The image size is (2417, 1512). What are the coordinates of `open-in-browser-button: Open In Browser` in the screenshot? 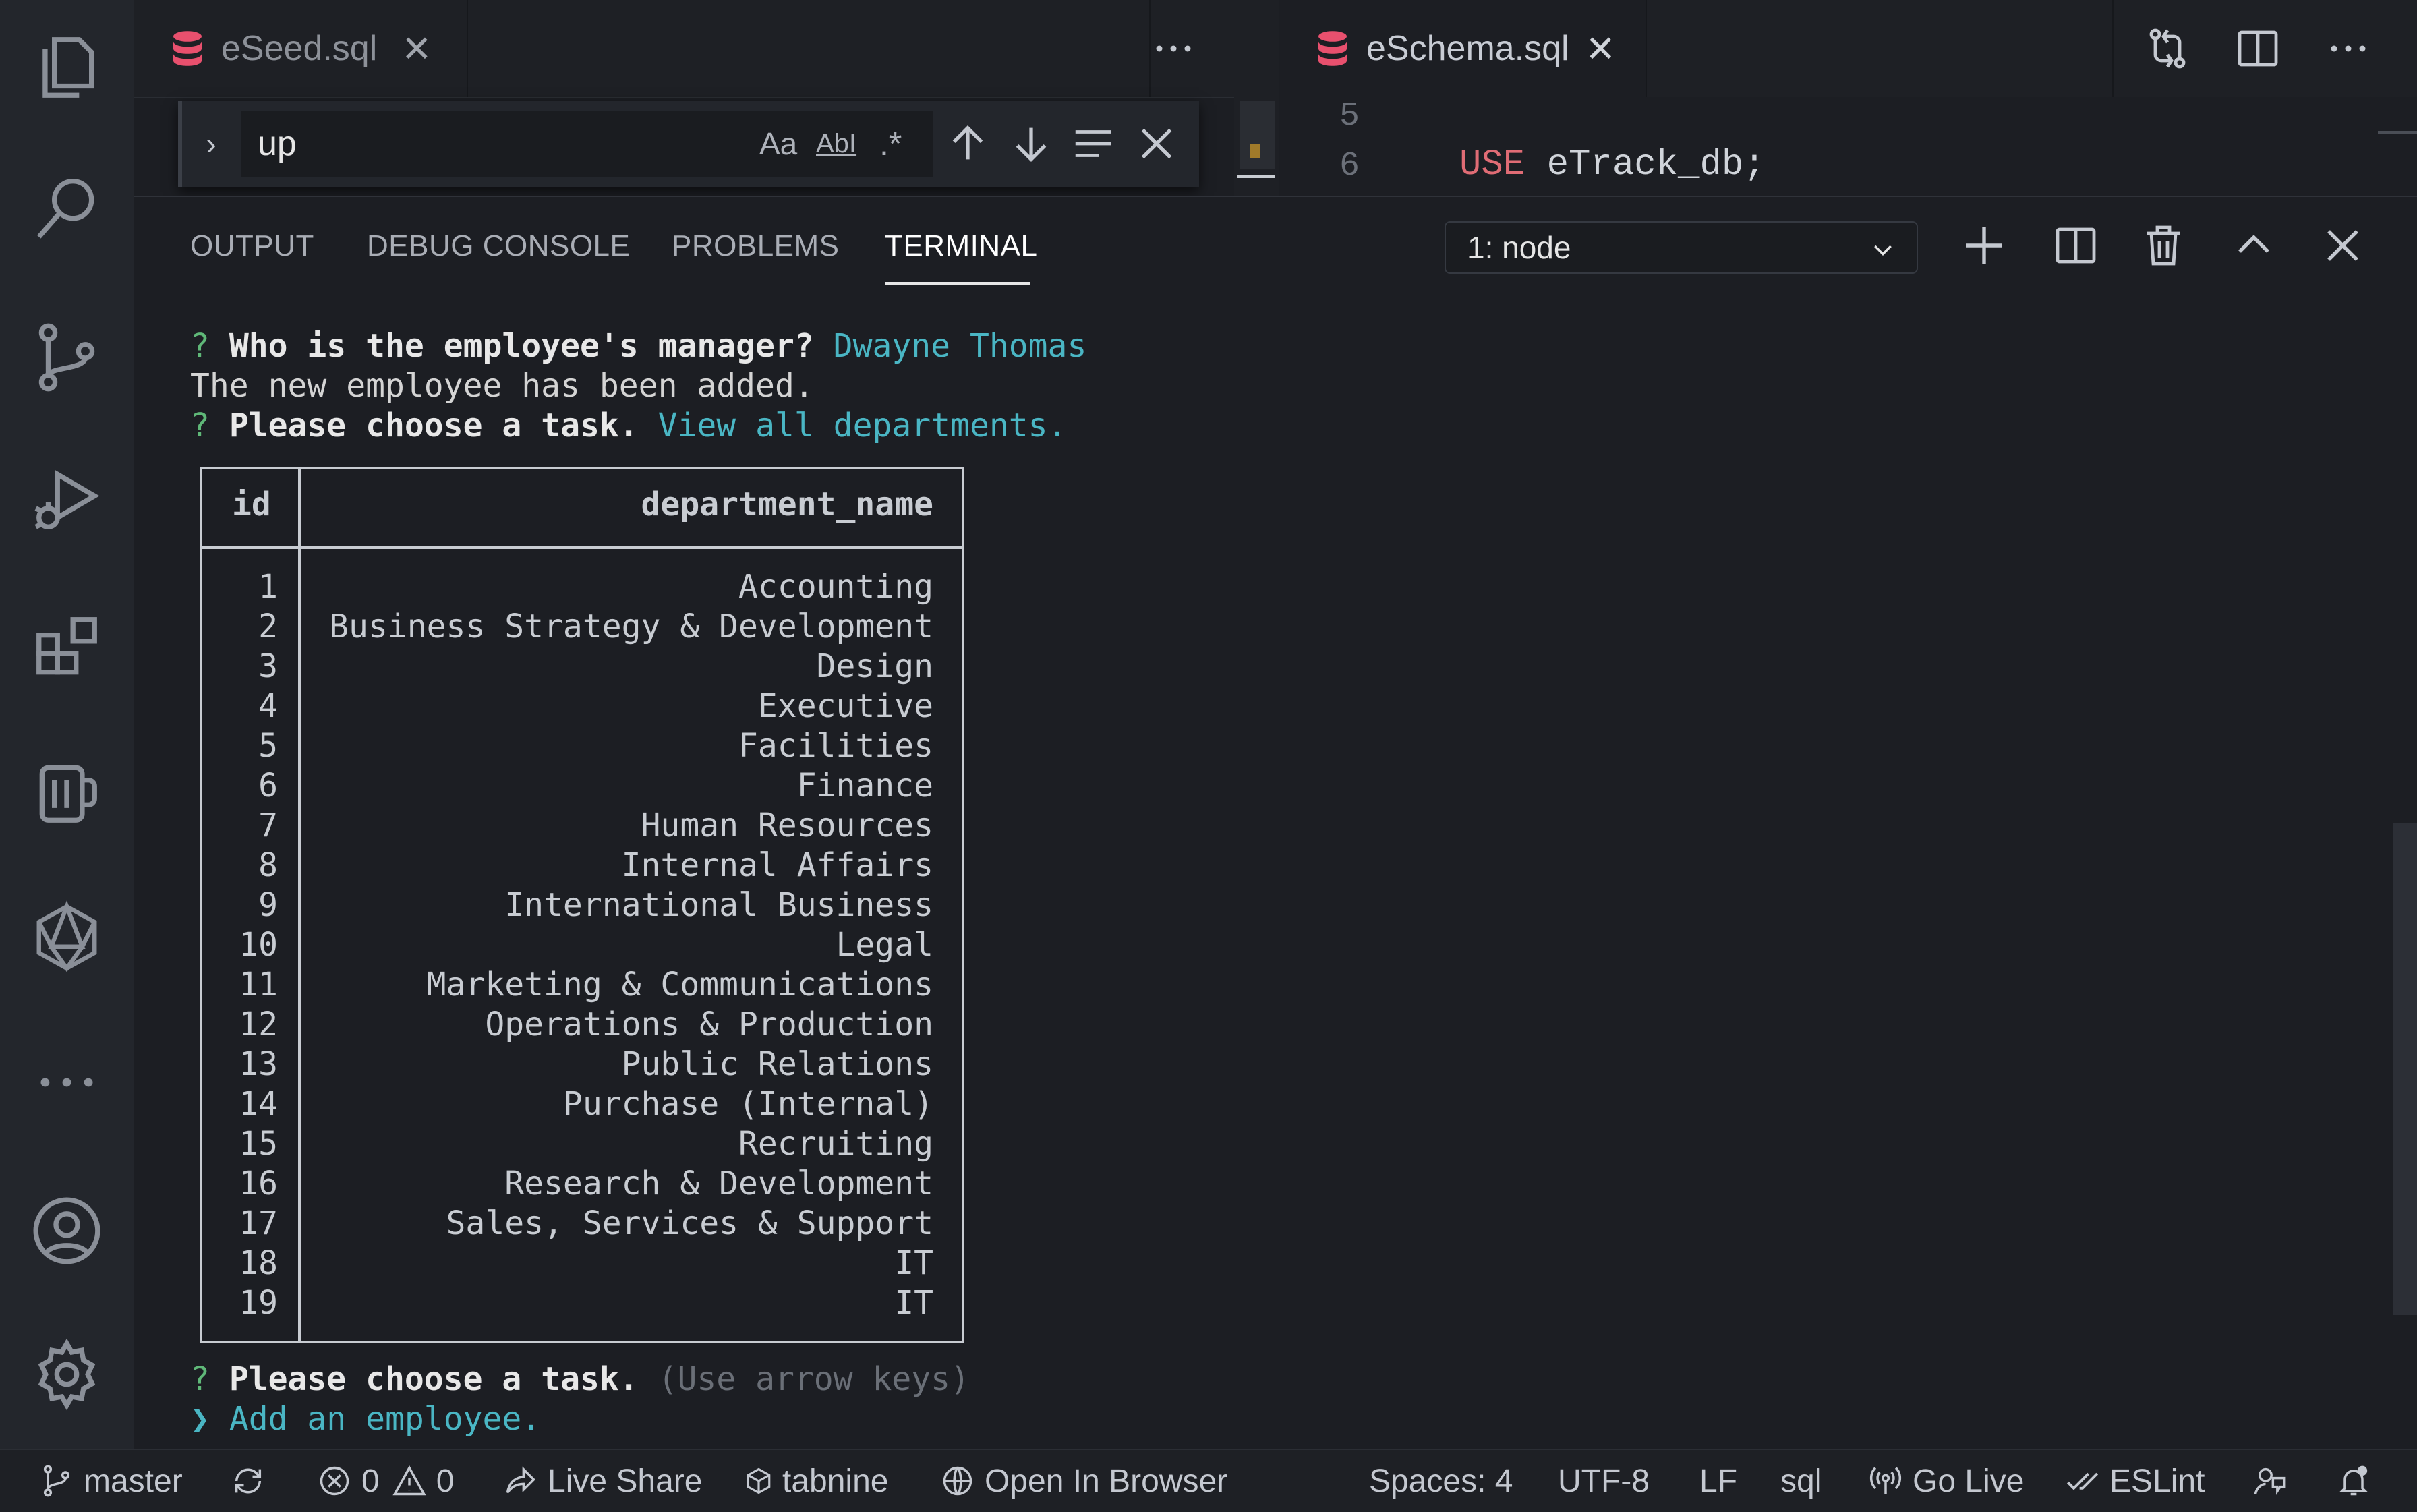 It's located at (1083, 1481).